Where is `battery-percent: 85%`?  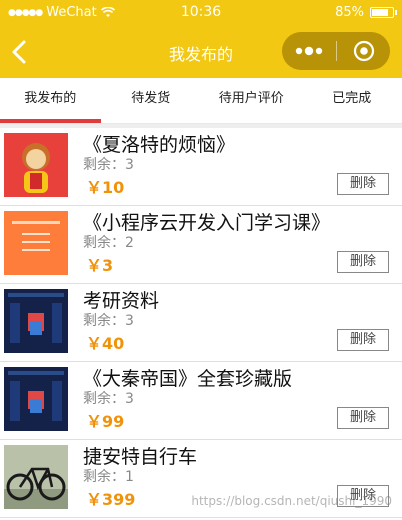
battery-percent: 85% is located at coordinates (349, 12).